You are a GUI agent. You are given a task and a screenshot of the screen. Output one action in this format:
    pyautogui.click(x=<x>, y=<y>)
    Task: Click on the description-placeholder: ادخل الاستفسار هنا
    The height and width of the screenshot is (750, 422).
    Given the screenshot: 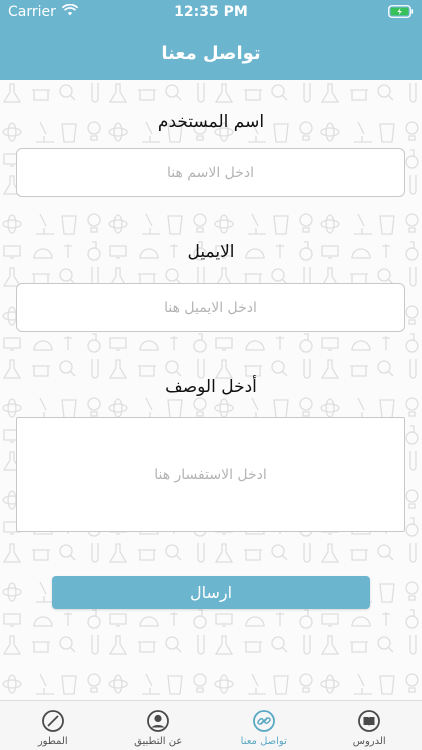 What is the action you would take?
    pyautogui.click(x=210, y=474)
    